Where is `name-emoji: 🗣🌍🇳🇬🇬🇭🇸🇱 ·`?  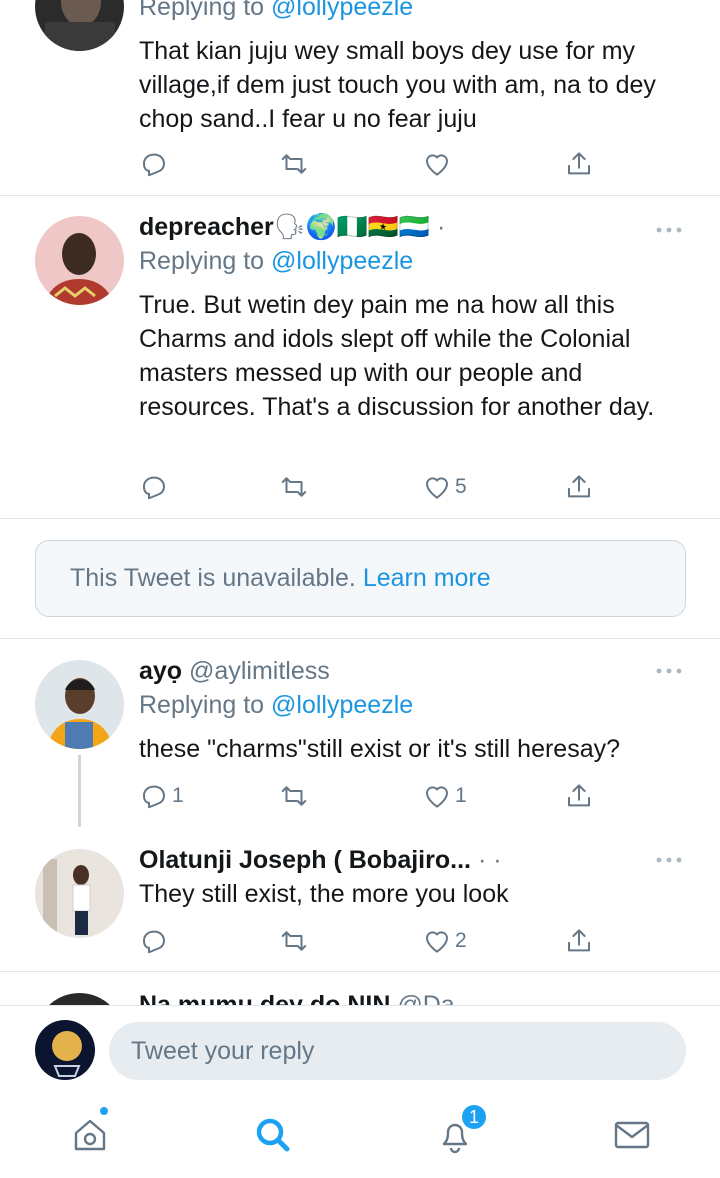
name-emoji: 🗣🌍🇳🇬🇬🇭🇸🇱 · is located at coordinates (359, 227).